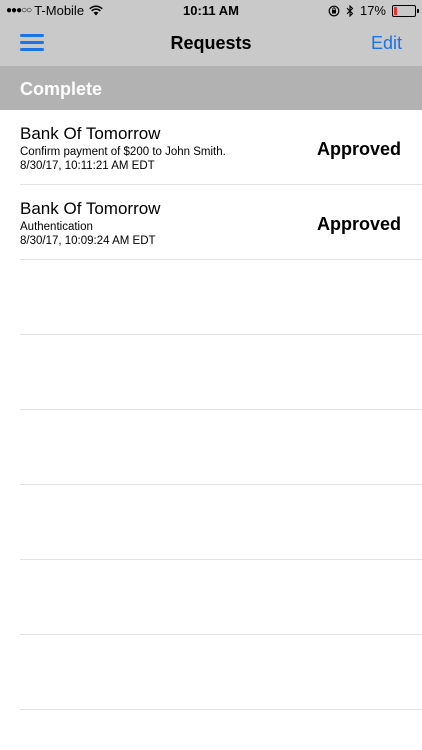 Image resolution: width=422 pixels, height=750 pixels. I want to click on page-title: Requests, so click(211, 43).